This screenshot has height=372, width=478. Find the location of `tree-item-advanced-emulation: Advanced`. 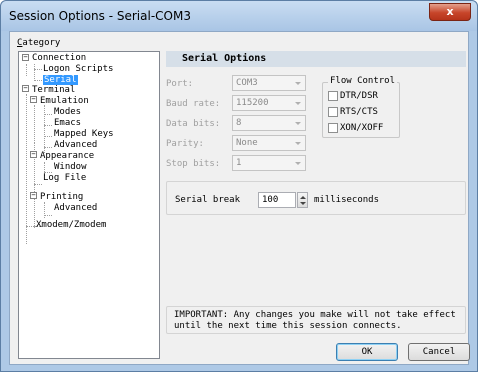

tree-item-advanced-emulation: Advanced is located at coordinates (75, 145).